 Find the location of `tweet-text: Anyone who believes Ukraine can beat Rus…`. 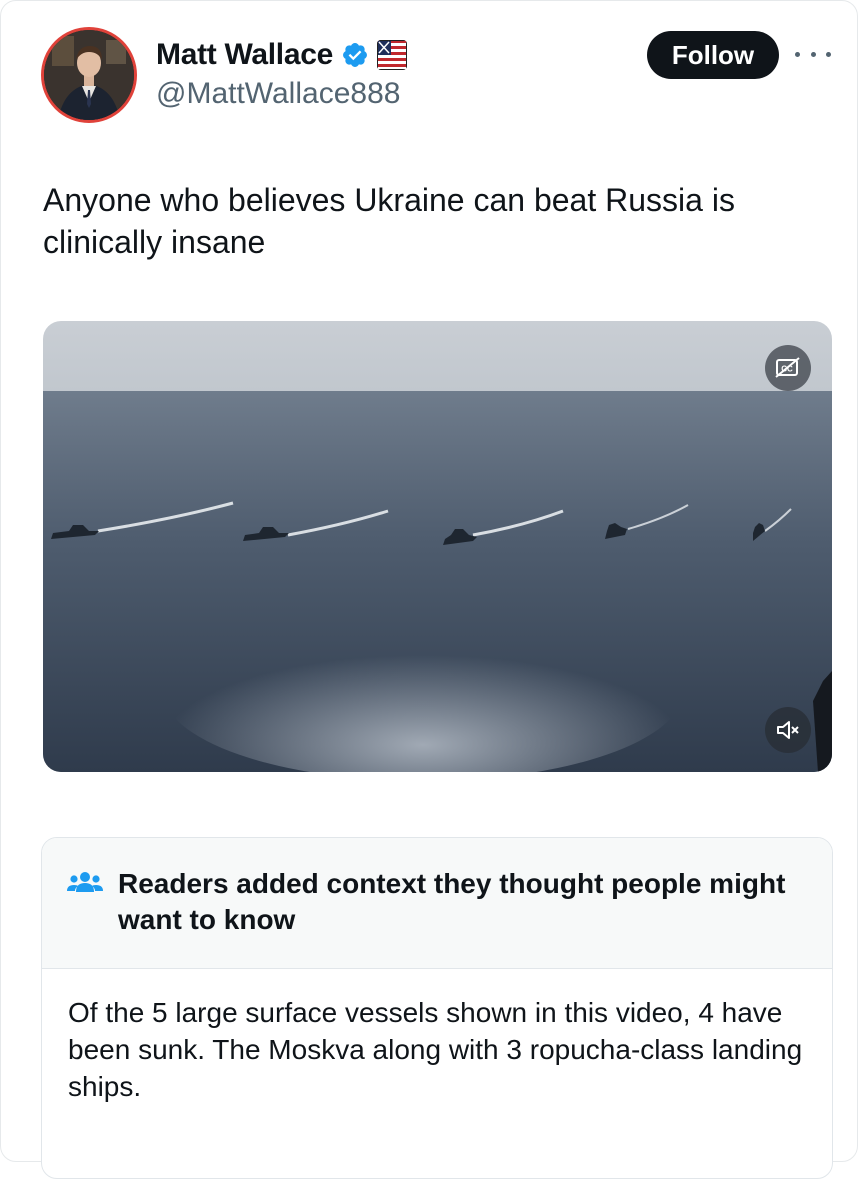

tweet-text: Anyone who believes Ukraine can beat Rus… is located at coordinates (389, 221).